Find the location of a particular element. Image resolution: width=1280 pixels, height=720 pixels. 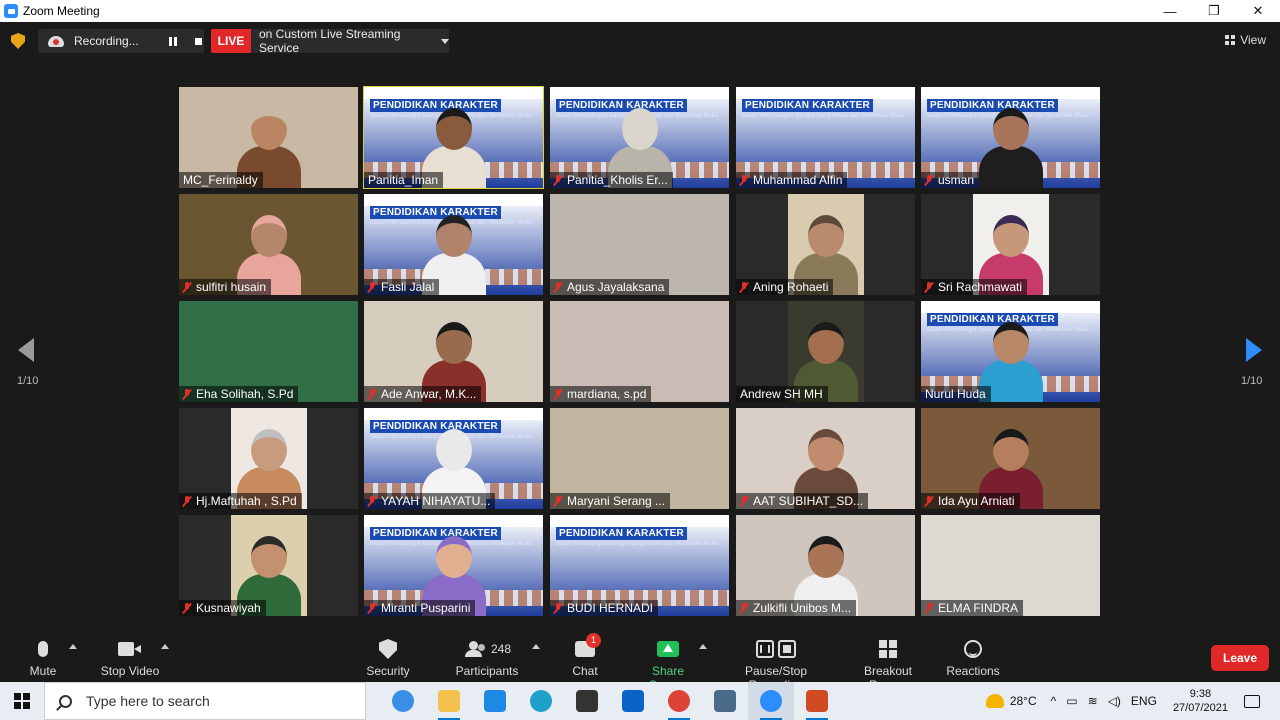

taskbar-app-zoom is located at coordinates (771, 701).